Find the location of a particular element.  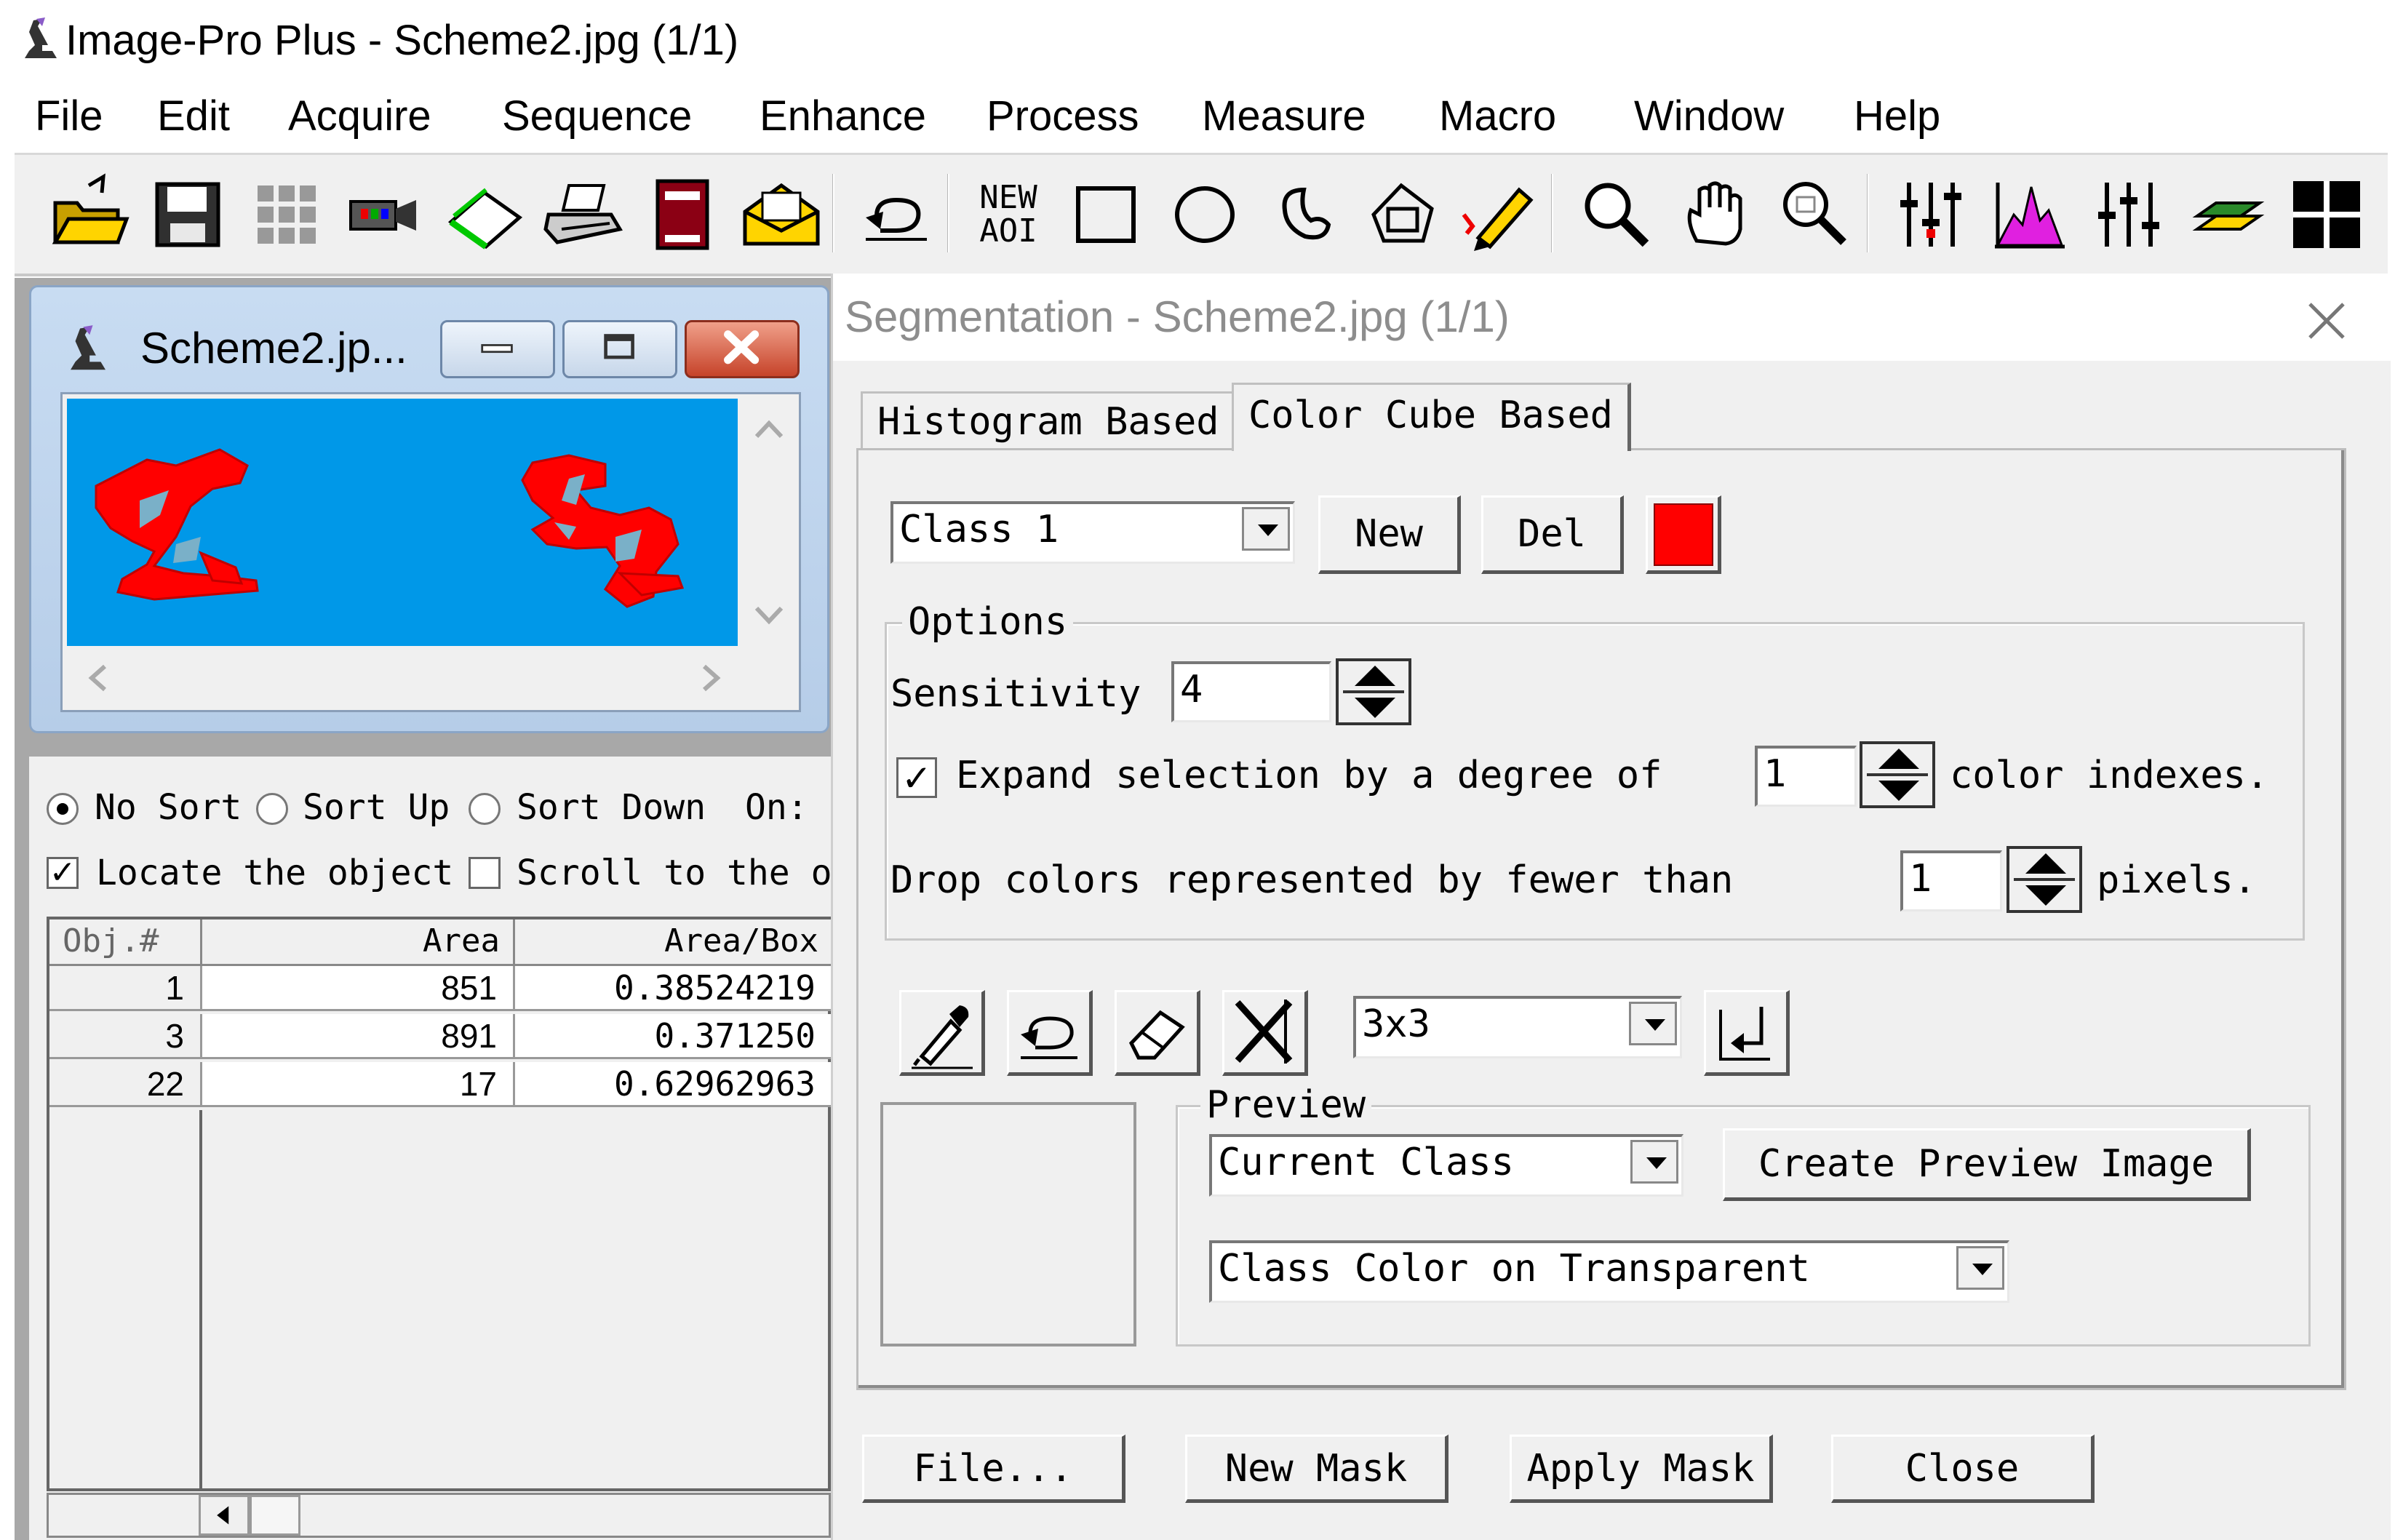

pencil-icon is located at coordinates (1501, 214).